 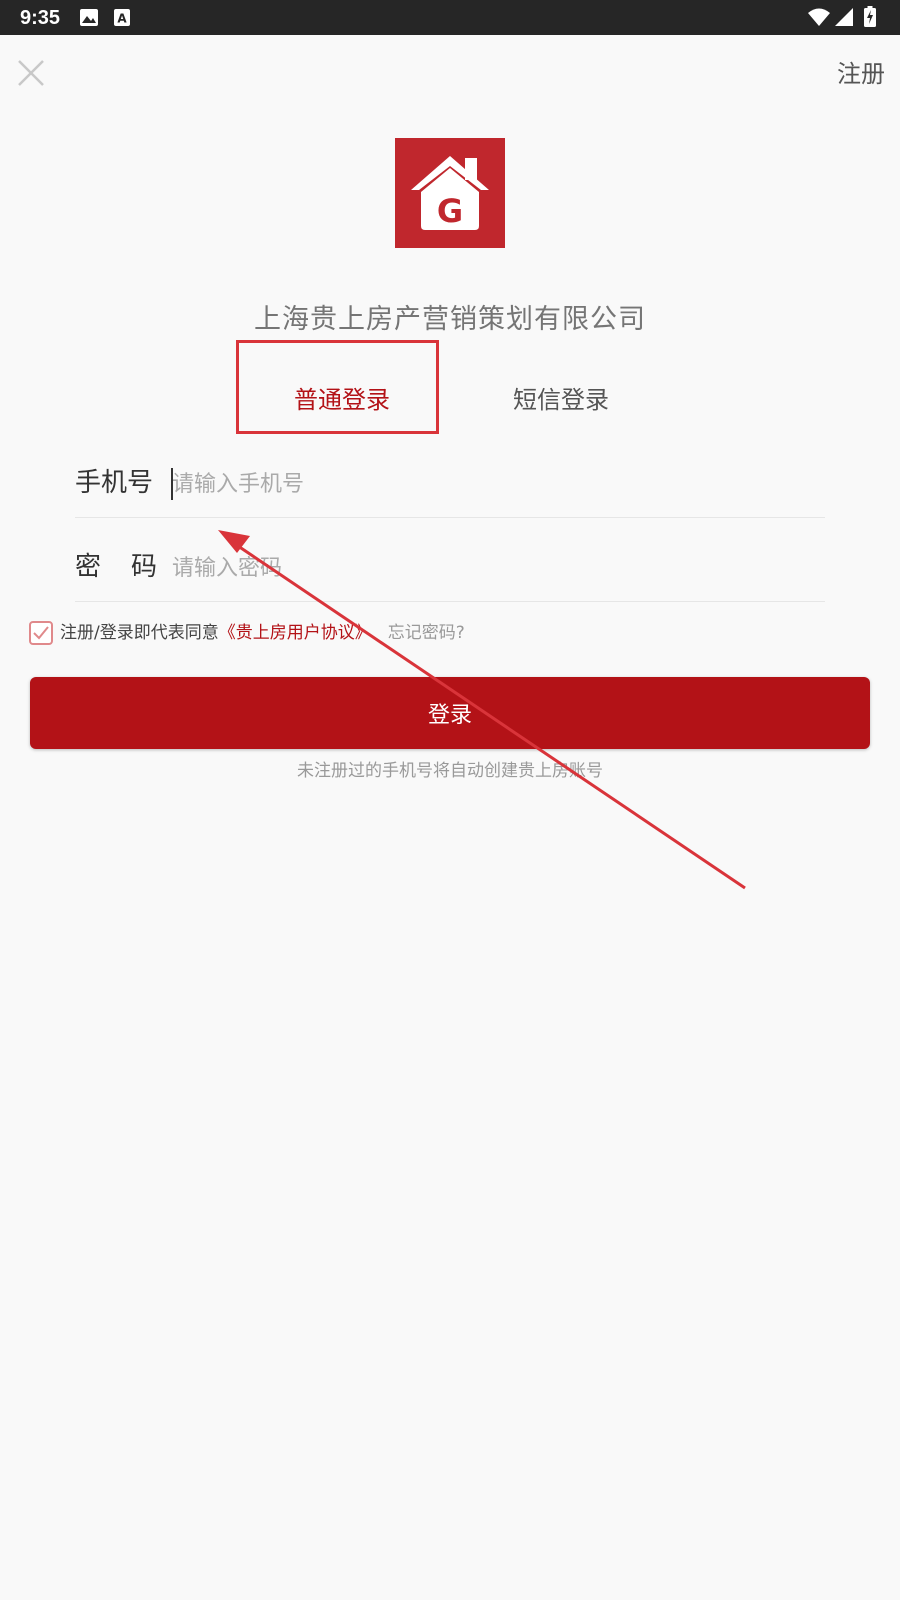 What do you see at coordinates (861, 74) in the screenshot?
I see `register-link: 注册` at bounding box center [861, 74].